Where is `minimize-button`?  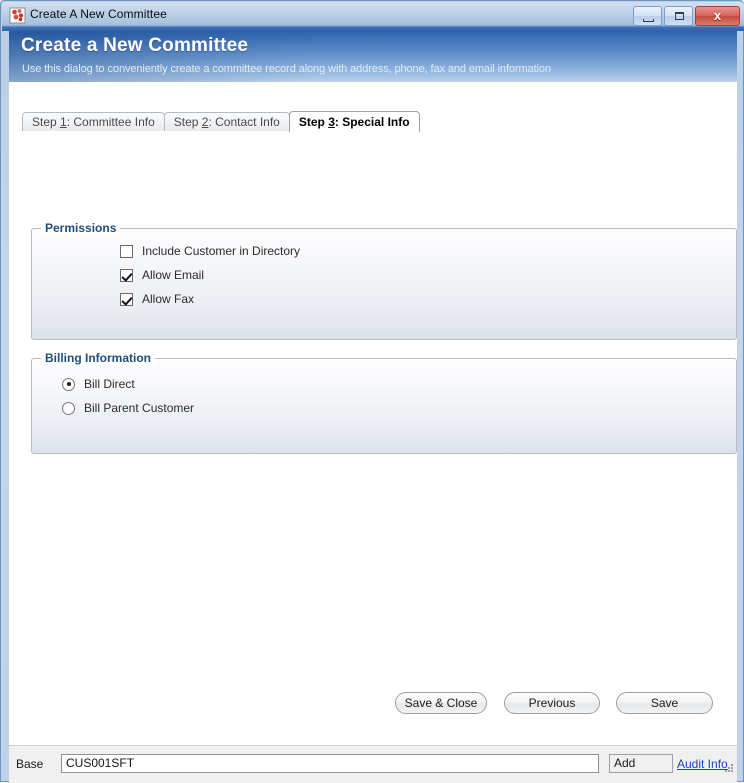
minimize-button is located at coordinates (647, 16).